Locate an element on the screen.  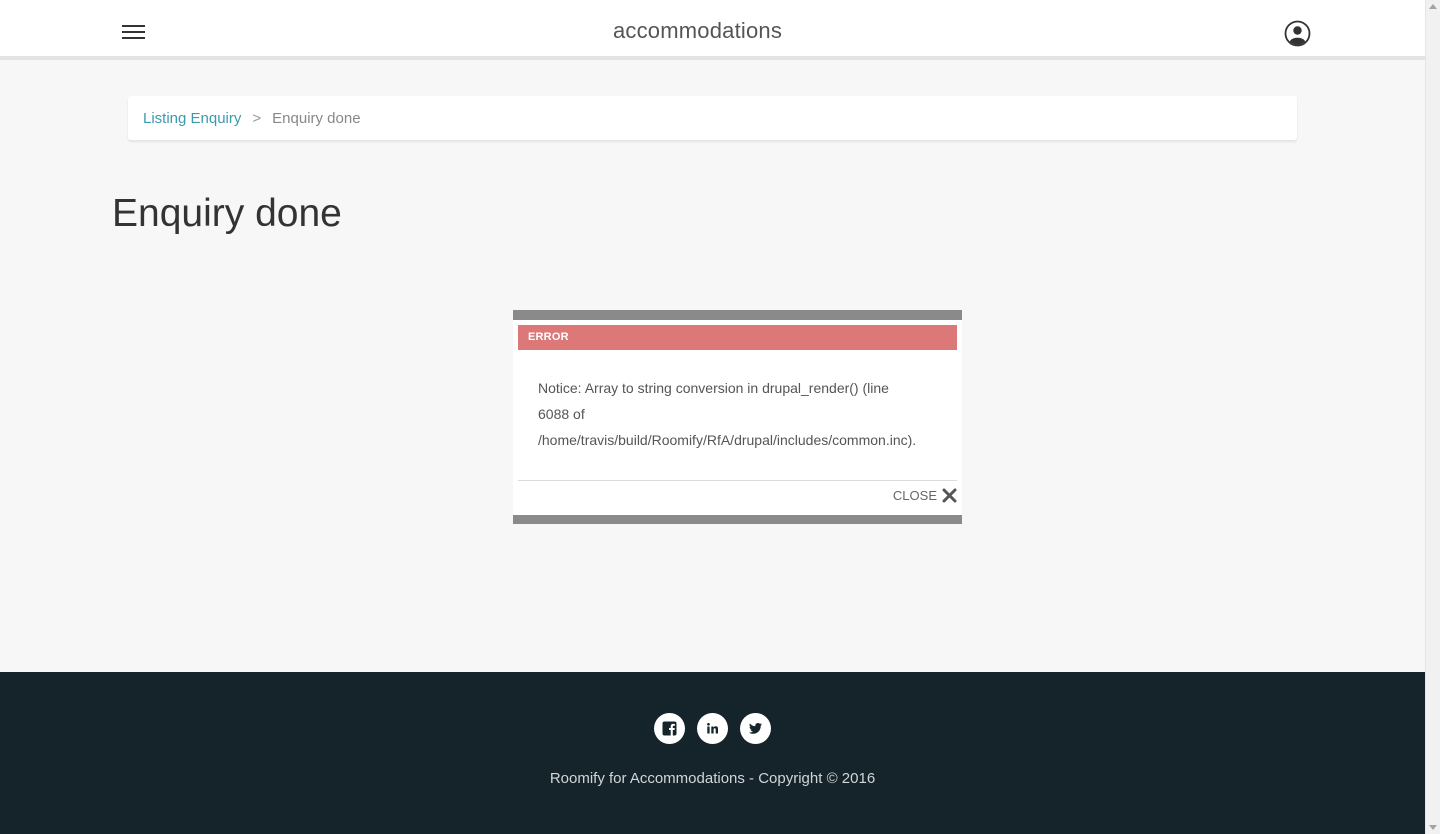
breadcrumb-current: Enquiry done is located at coordinates (316, 118).